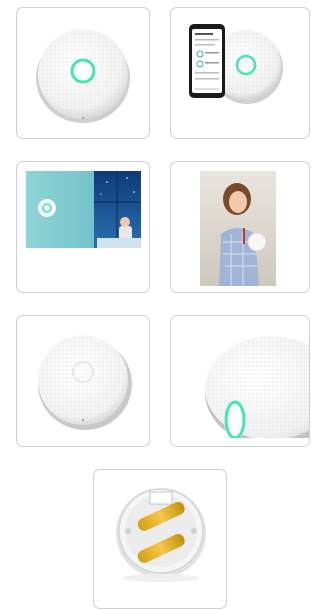 The width and height of the screenshot is (320, 609). I want to click on battery-compartment-image, so click(161, 535).